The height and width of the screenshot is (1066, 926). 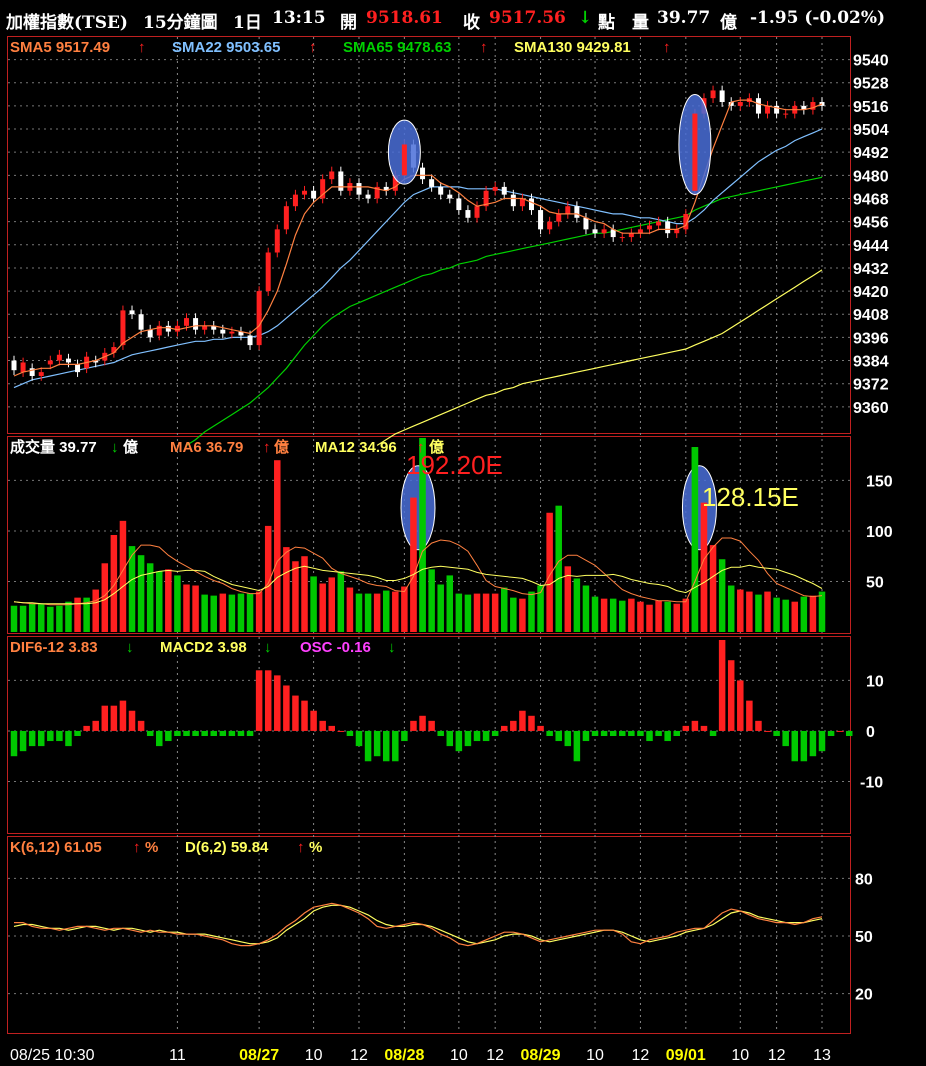 What do you see at coordinates (740, 1055) in the screenshot?
I see `x-tick-label: 10` at bounding box center [740, 1055].